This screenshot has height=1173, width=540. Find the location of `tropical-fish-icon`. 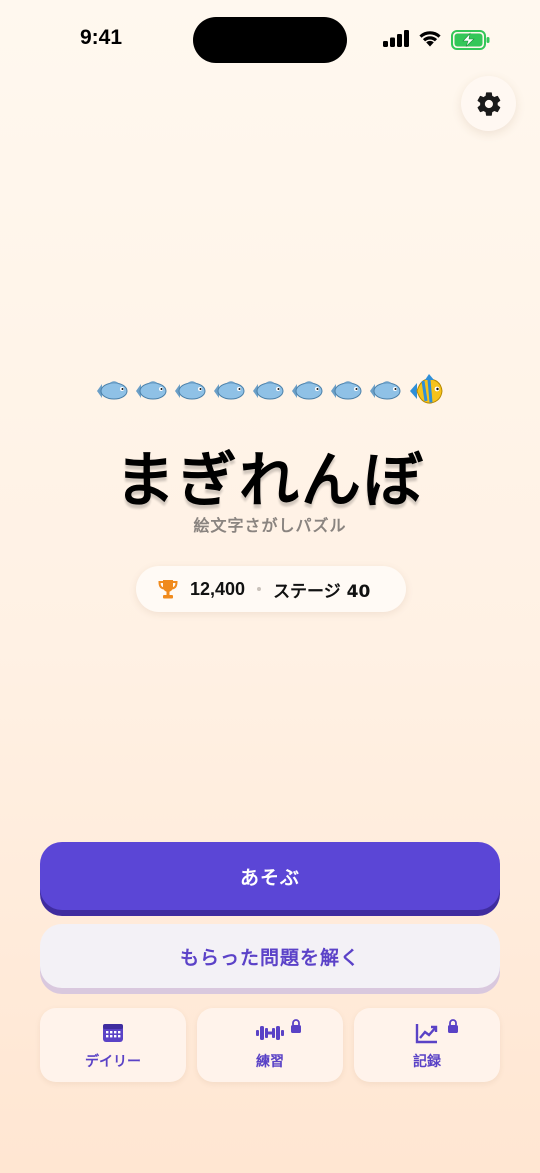

tropical-fish-icon is located at coordinates (426, 391).